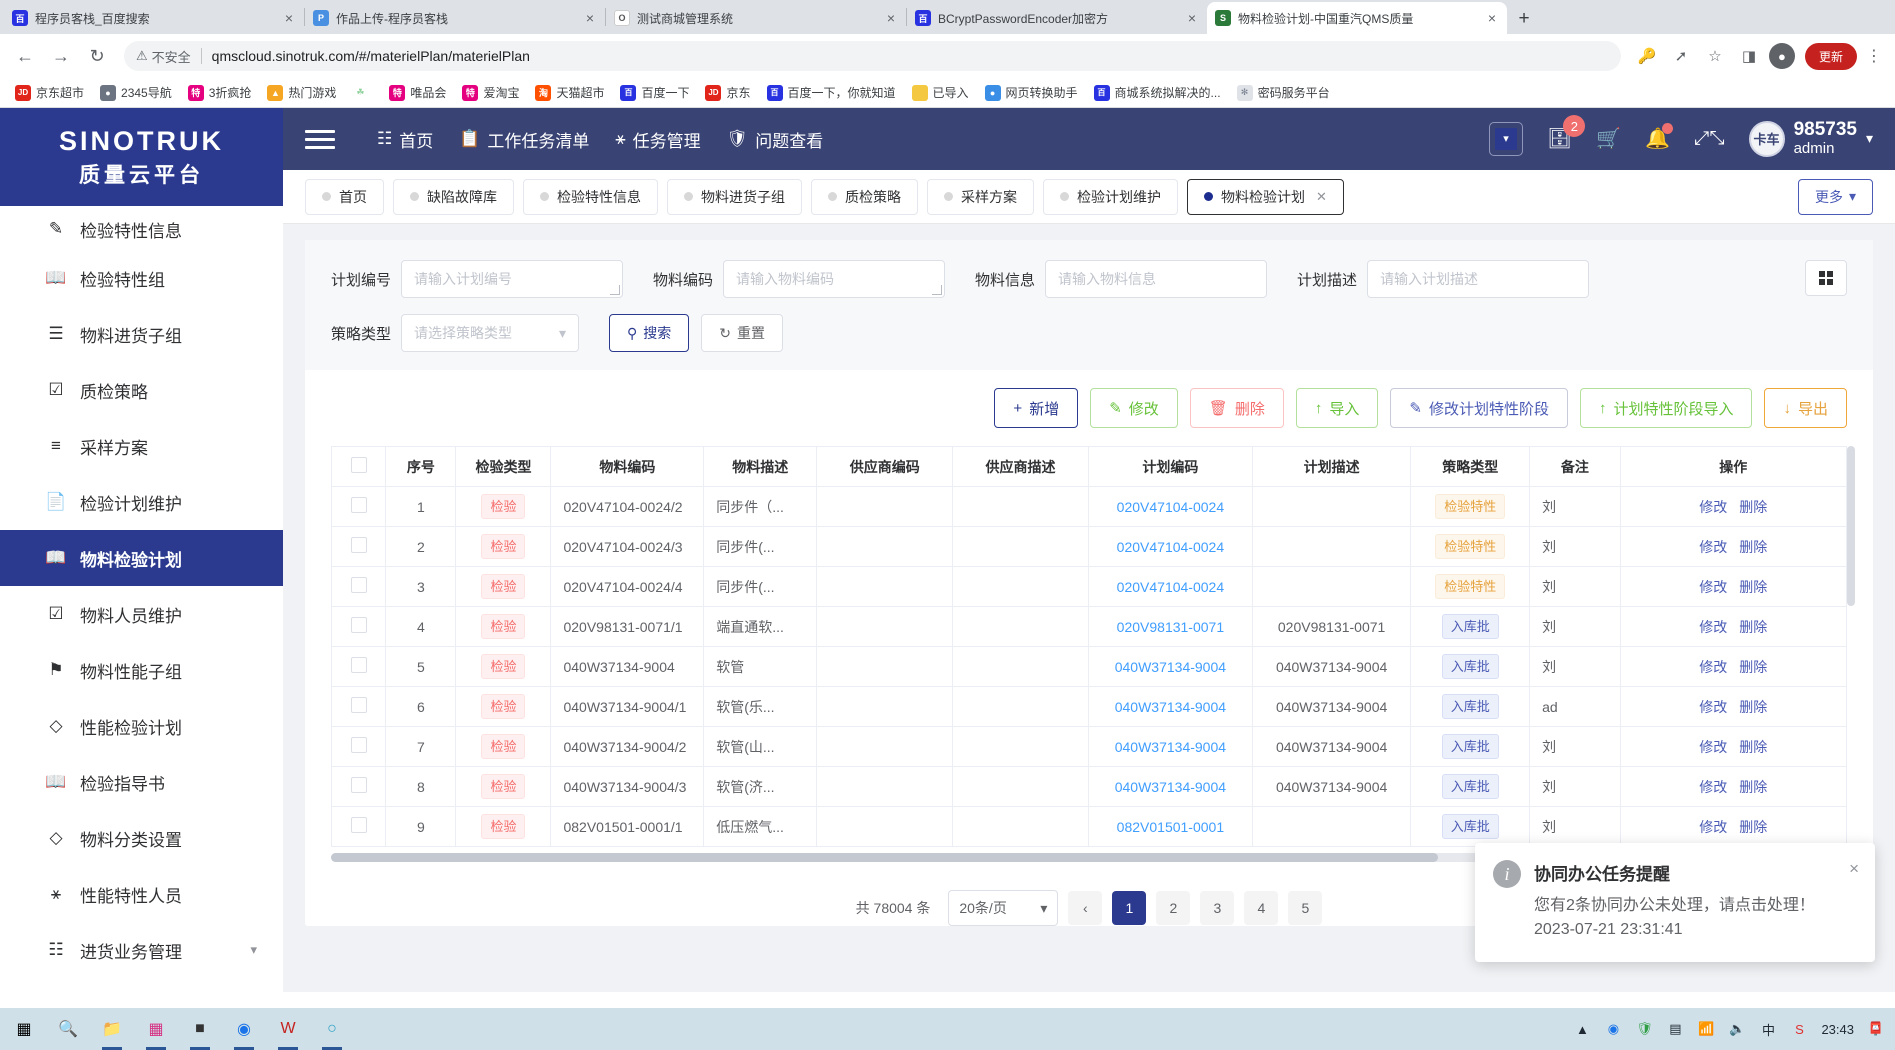 This screenshot has height=1050, width=1895. What do you see at coordinates (1173, 908) in the screenshot?
I see `page-button-2: 2` at bounding box center [1173, 908].